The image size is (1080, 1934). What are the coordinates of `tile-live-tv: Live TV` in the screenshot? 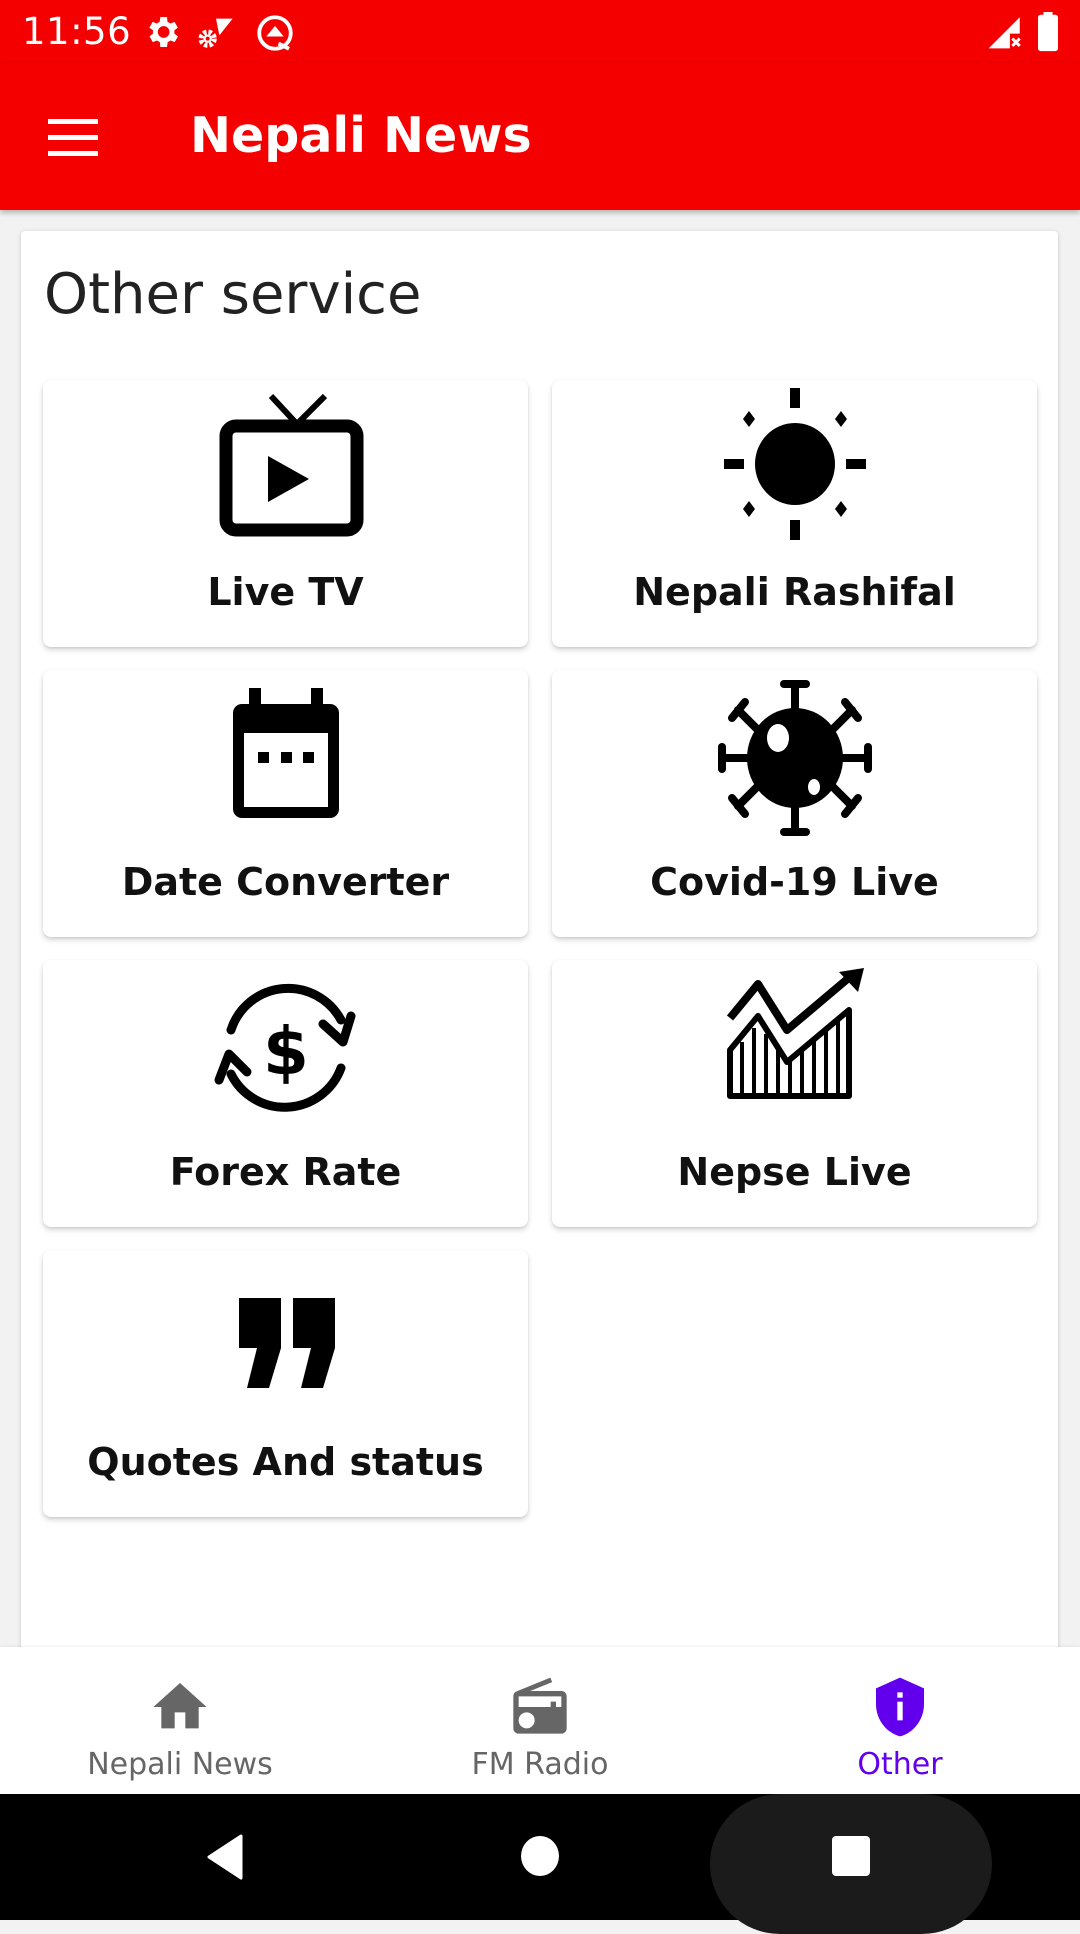 It's located at (285, 513).